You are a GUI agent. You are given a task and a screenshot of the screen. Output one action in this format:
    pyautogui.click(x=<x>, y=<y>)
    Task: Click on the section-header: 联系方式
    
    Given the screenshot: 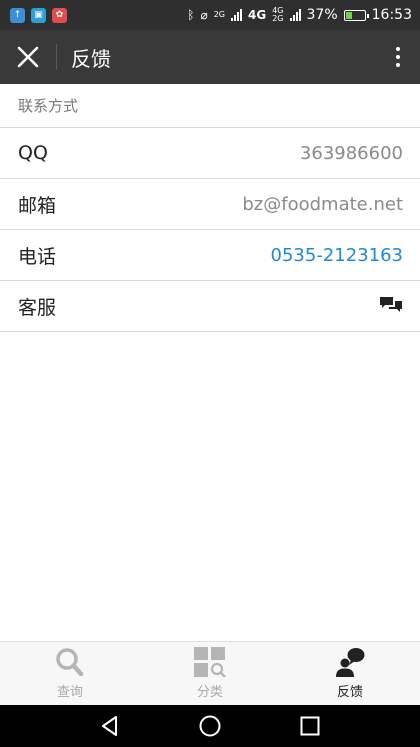 What is the action you would take?
    pyautogui.click(x=210, y=106)
    